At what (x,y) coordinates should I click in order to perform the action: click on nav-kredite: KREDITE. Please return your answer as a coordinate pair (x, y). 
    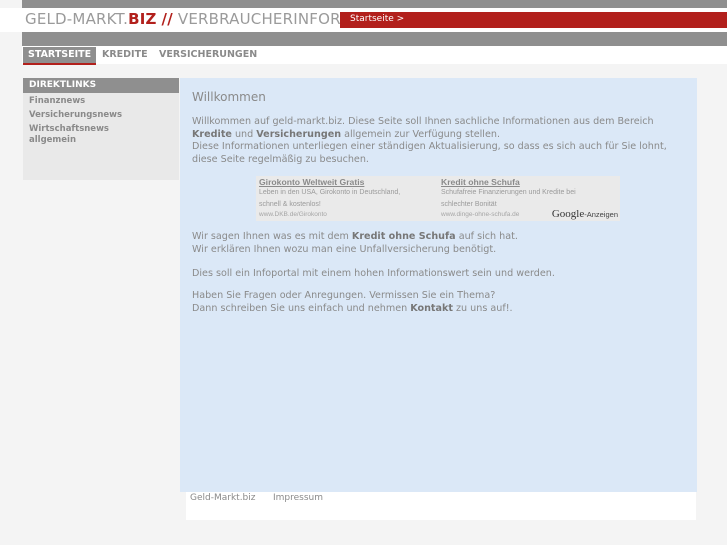
    Looking at the image, I should click on (125, 54).